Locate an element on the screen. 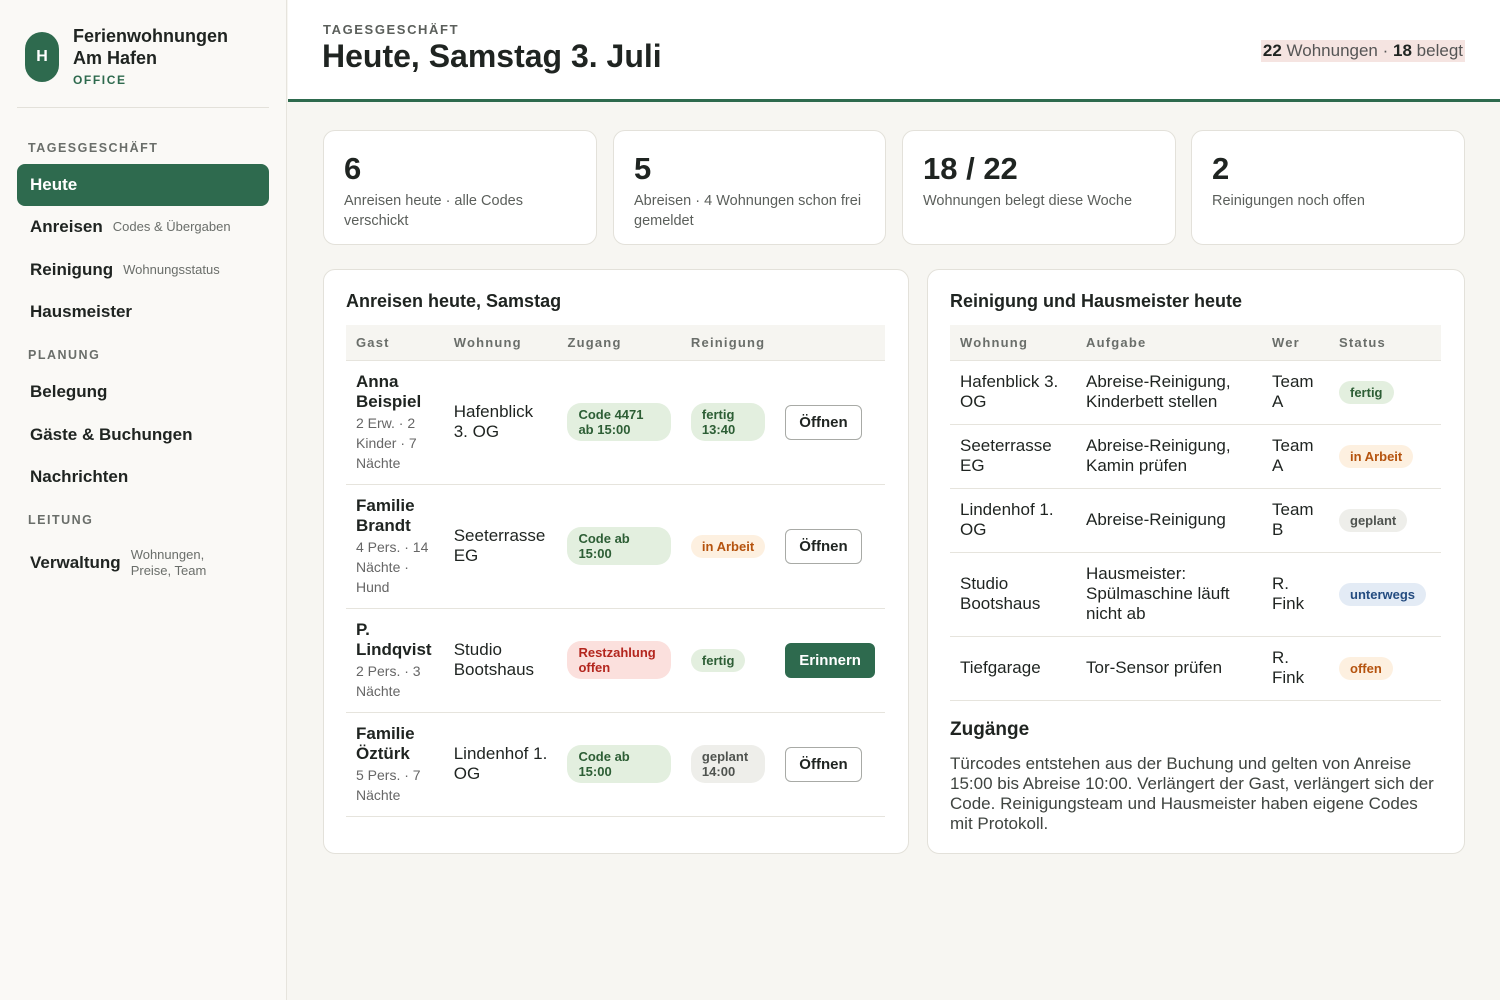  sidebar-item-sub: Wohnungsstatus is located at coordinates (171, 269).